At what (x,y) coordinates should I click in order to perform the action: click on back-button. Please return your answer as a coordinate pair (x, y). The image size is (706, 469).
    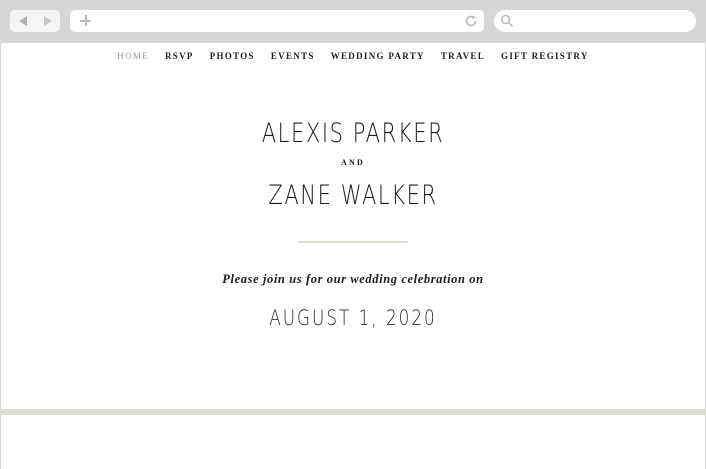
    Looking at the image, I should click on (22, 21).